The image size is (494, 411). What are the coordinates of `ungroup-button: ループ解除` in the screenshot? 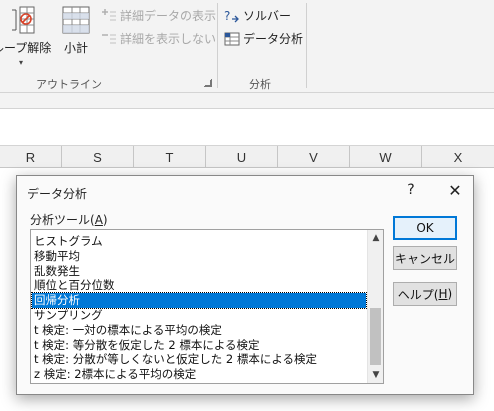 It's located at (25, 30).